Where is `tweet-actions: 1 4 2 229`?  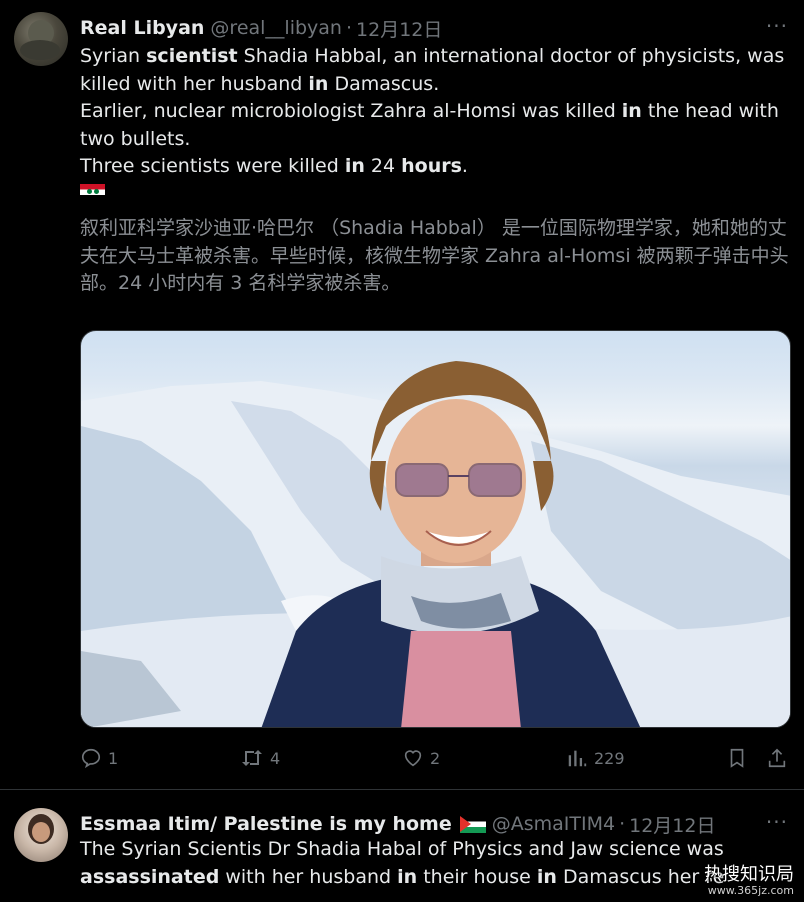 tweet-actions: 1 4 2 229 is located at coordinates (437, 761).